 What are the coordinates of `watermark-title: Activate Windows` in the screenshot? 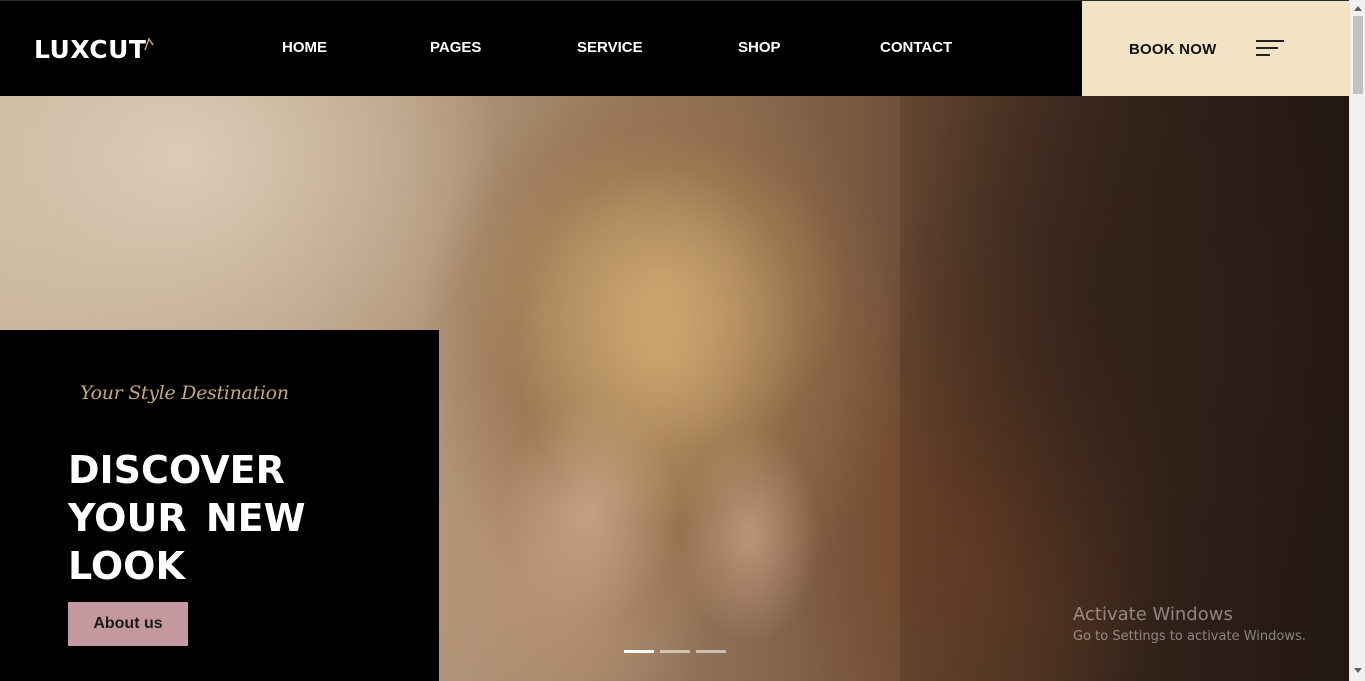 It's located at (1153, 614).